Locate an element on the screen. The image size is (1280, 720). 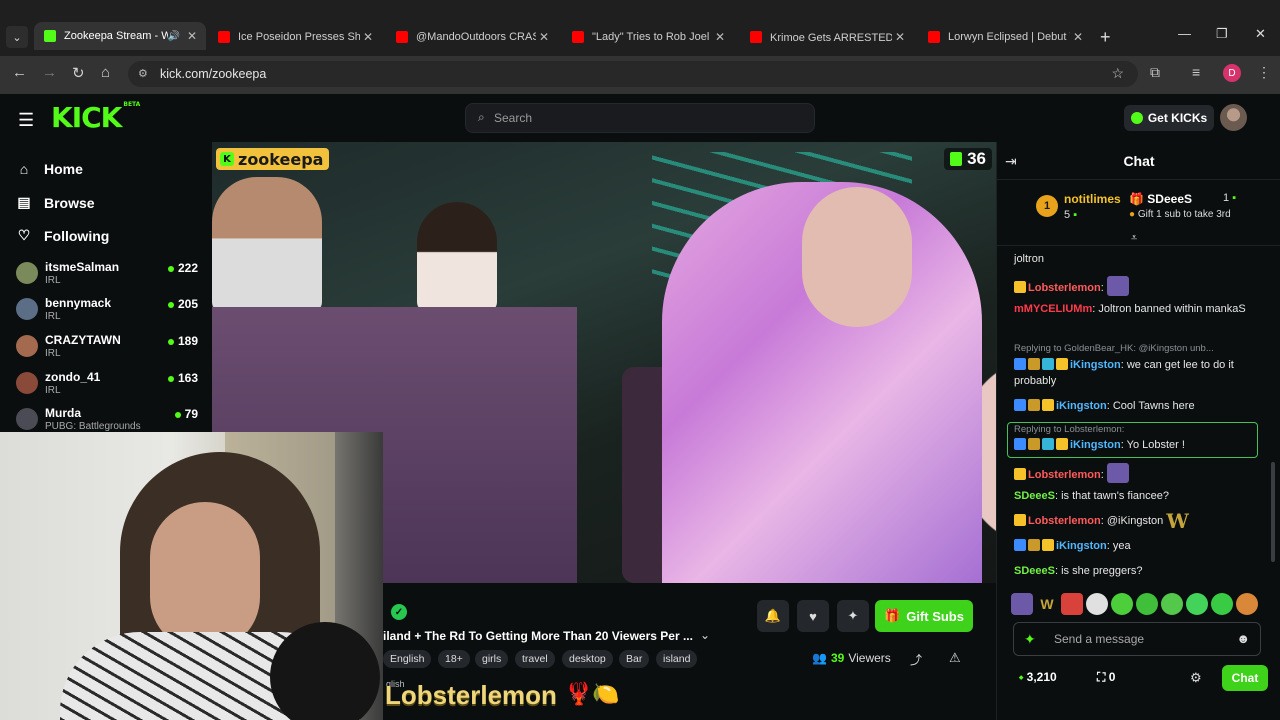
chevron-down-icon: ⌄ is located at coordinates (705, 635).